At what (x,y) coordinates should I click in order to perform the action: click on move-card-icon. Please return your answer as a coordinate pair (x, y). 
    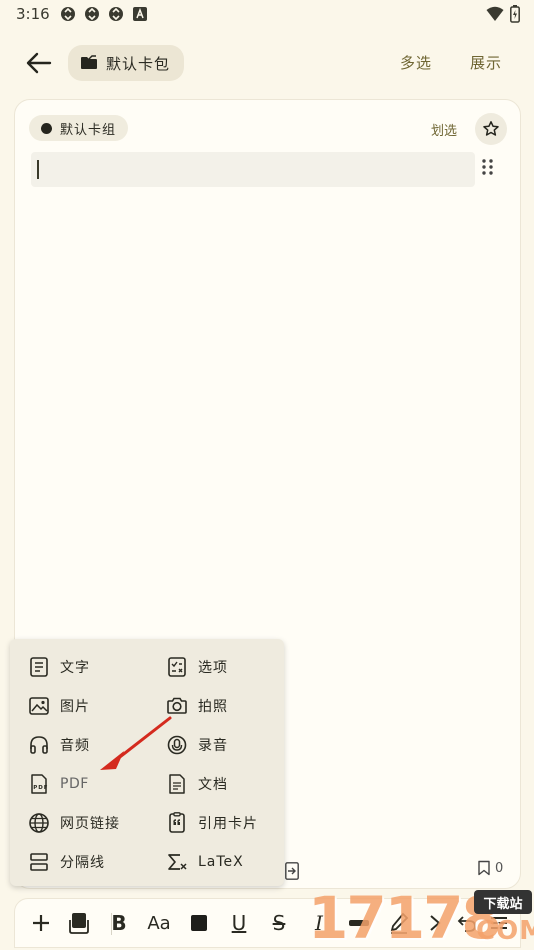
    Looking at the image, I should click on (292, 873).